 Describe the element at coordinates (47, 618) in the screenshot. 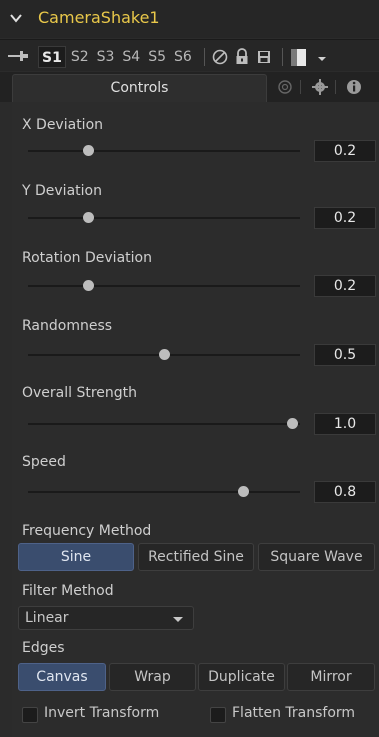

I see `filter-method-value: Linear` at that location.